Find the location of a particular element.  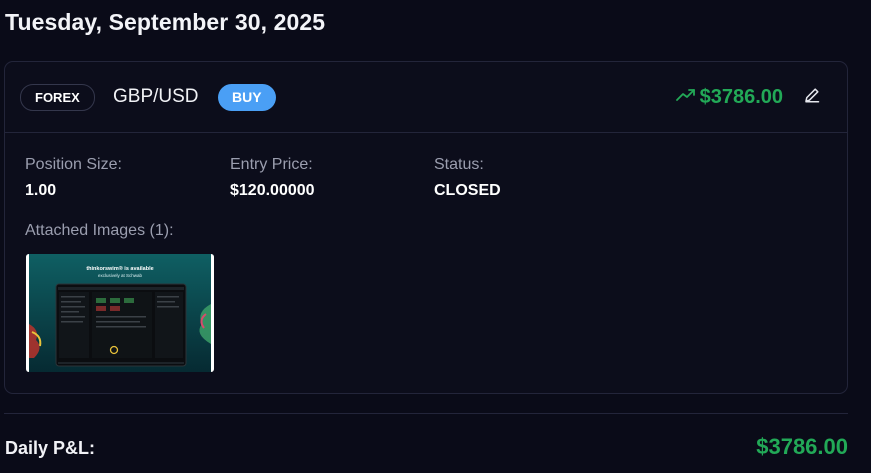

trade-pnl-value: $3786.00 is located at coordinates (741, 97).